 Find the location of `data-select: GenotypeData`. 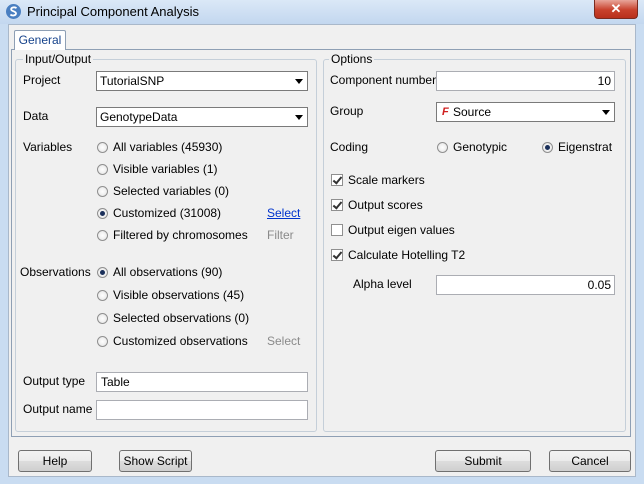

data-select: GenotypeData is located at coordinates (202, 117).